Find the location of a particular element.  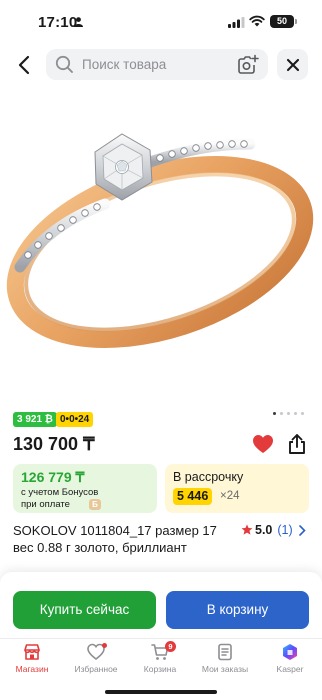

person-icon is located at coordinates (78, 22).